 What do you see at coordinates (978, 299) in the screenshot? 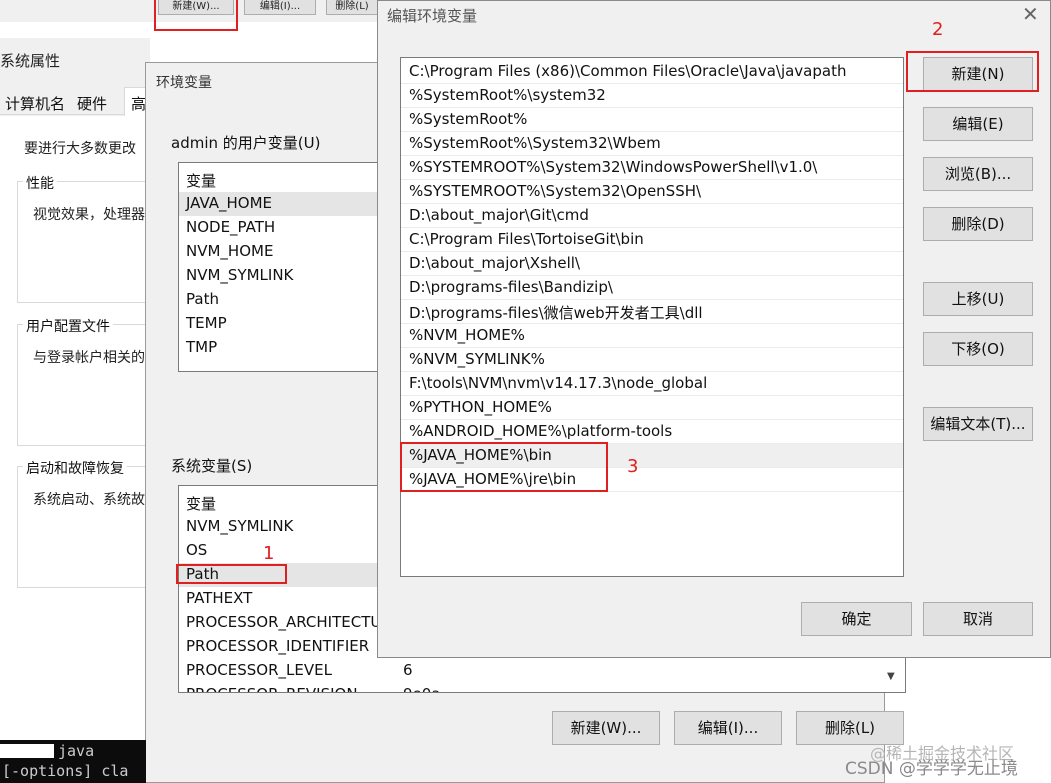
I see `path-move-up-button: 上移(U)` at bounding box center [978, 299].